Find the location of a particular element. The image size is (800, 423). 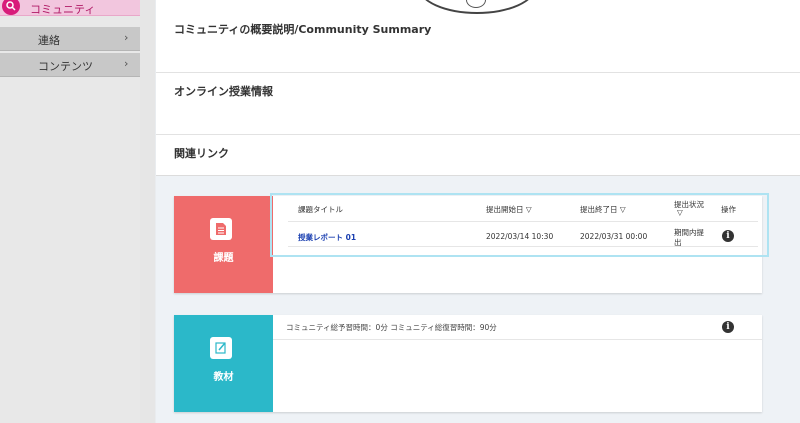

assignments-label: 課題 is located at coordinates (223, 258).